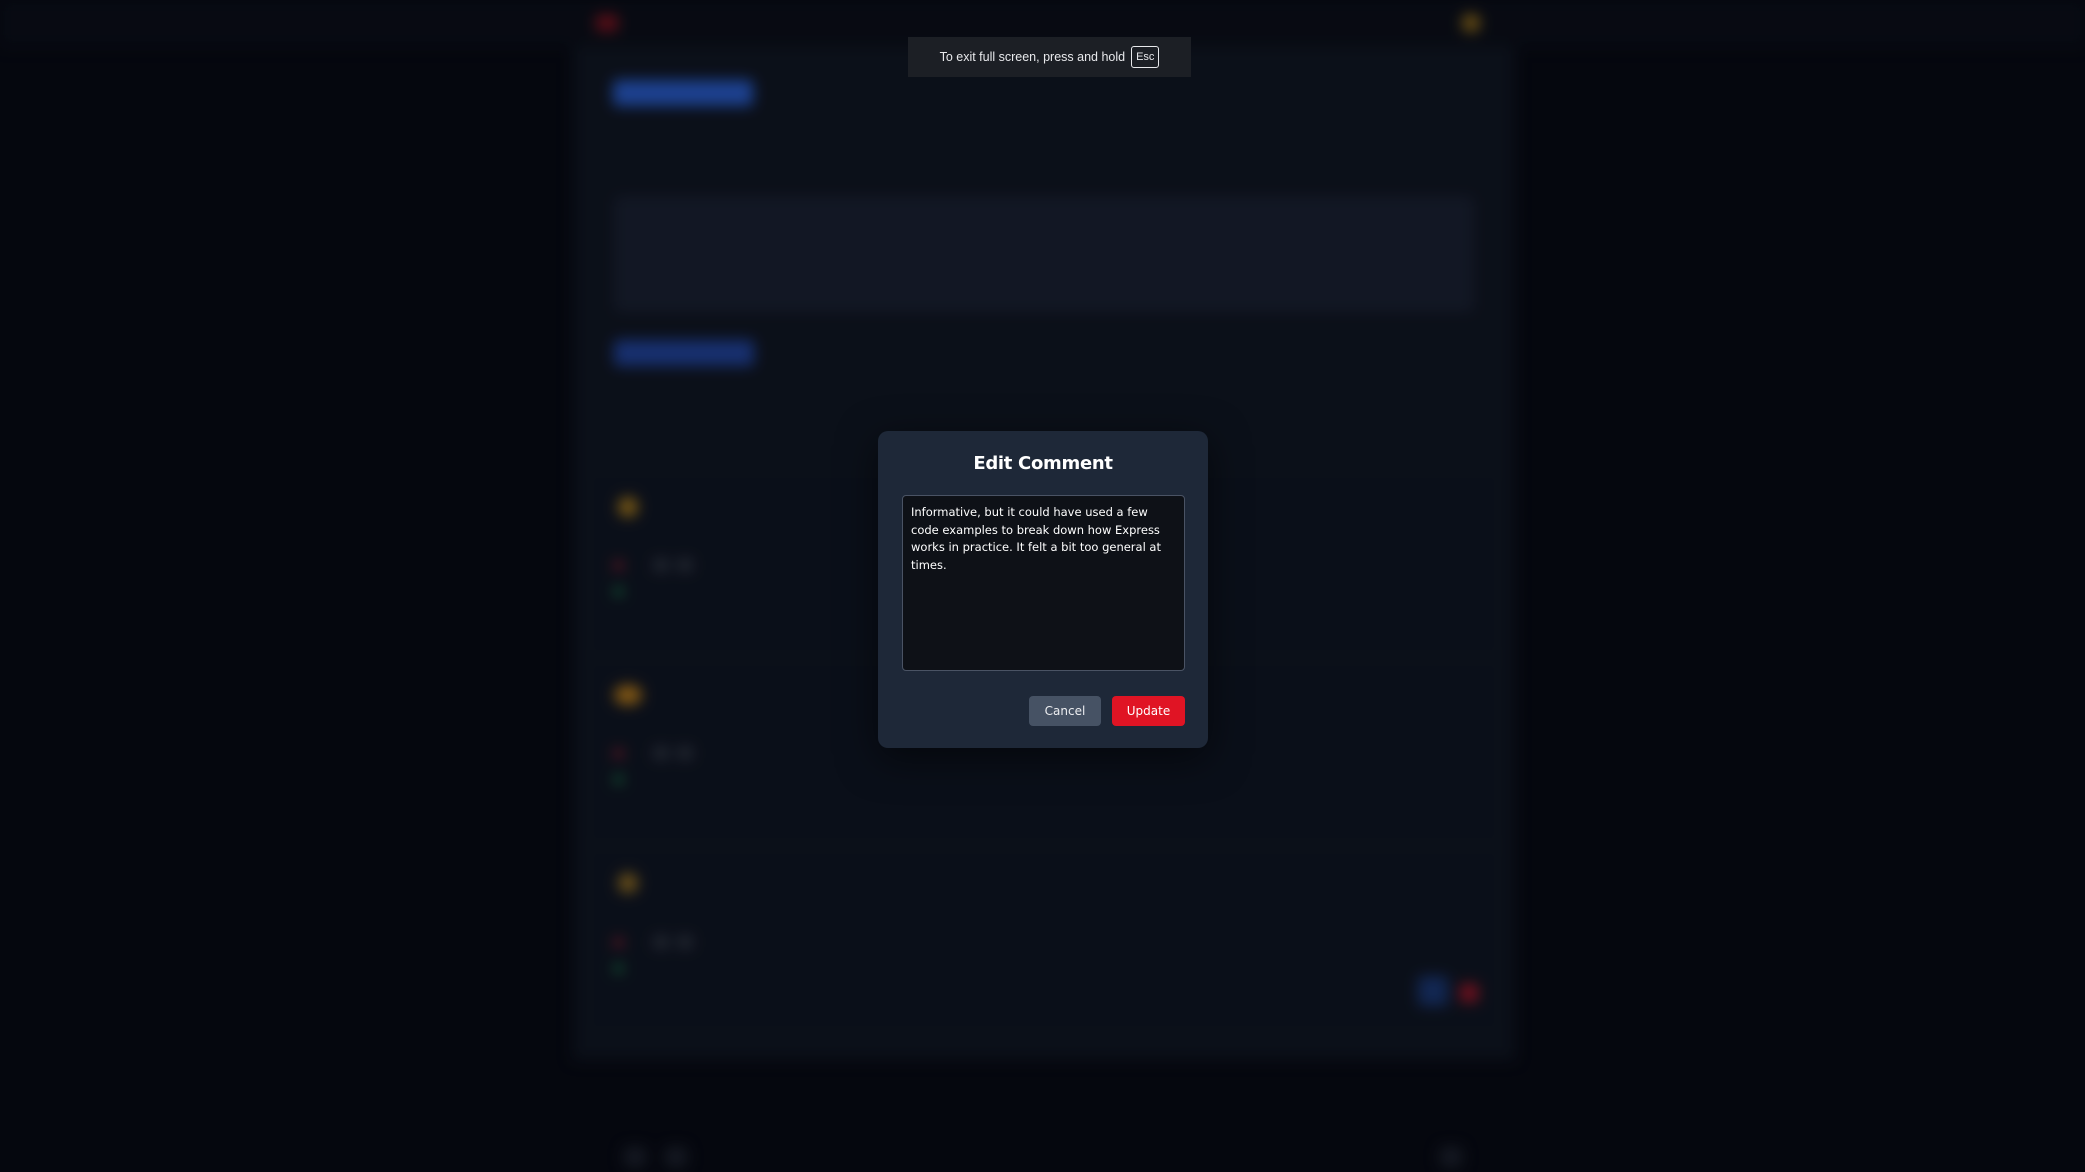 The image size is (2085, 1172). Describe the element at coordinates (1043, 463) in the screenshot. I see `dialog-title: Edit Comment` at that location.